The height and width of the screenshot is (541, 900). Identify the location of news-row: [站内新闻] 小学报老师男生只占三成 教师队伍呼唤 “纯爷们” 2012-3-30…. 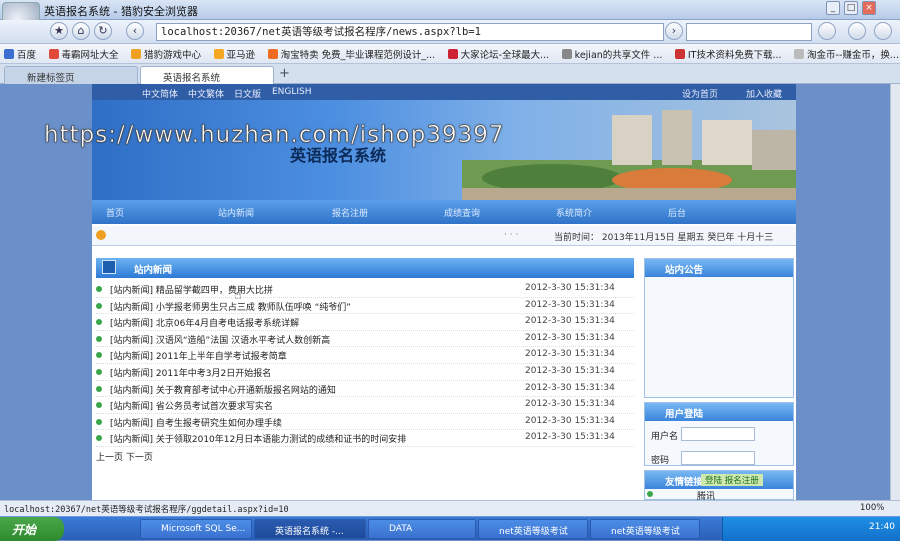
(365, 306).